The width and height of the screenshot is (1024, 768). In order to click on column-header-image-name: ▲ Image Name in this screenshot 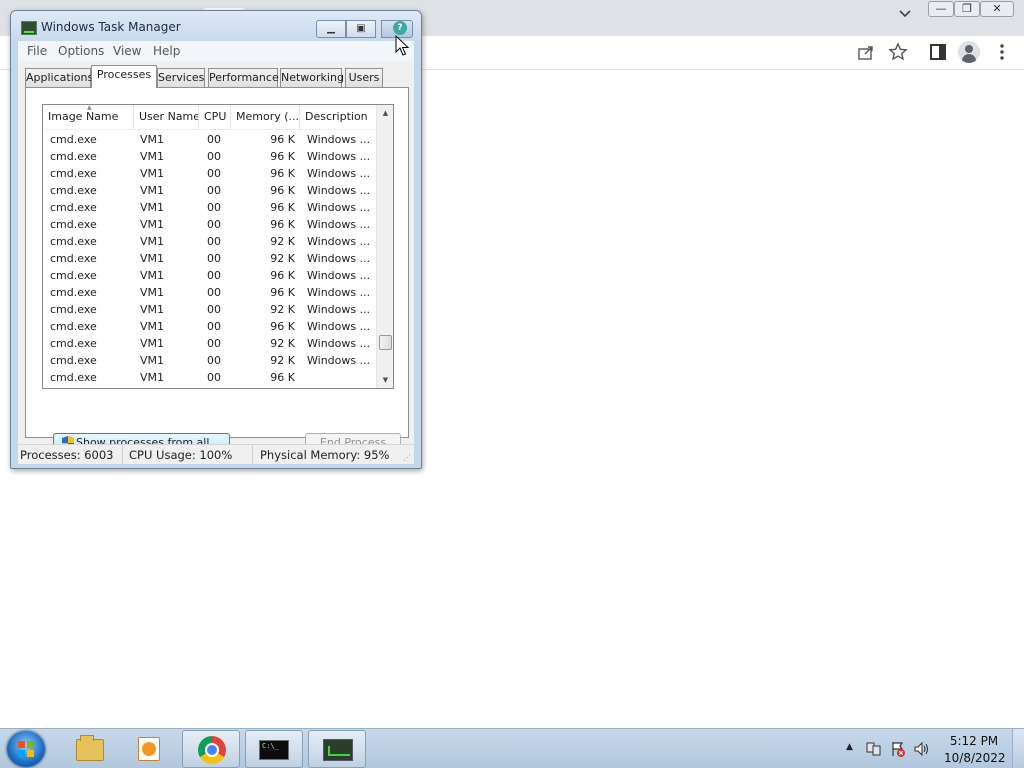, I will do `click(88, 117)`.